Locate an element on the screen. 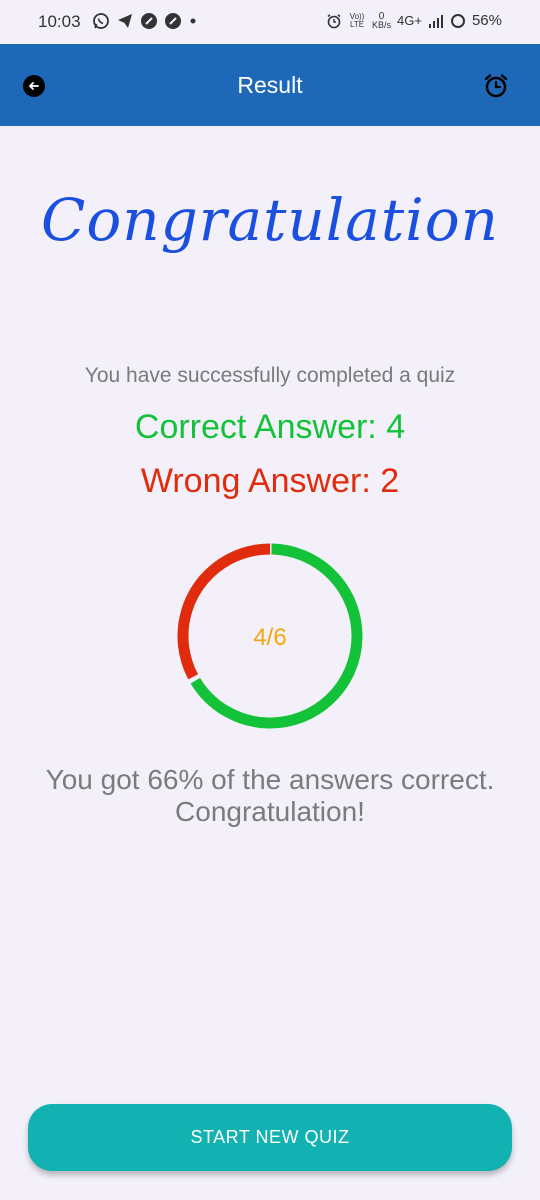 This screenshot has height=1200, width=540. status-right: Vo)) LTE 0 KB/s 4G+ 56% is located at coordinates (414, 20).